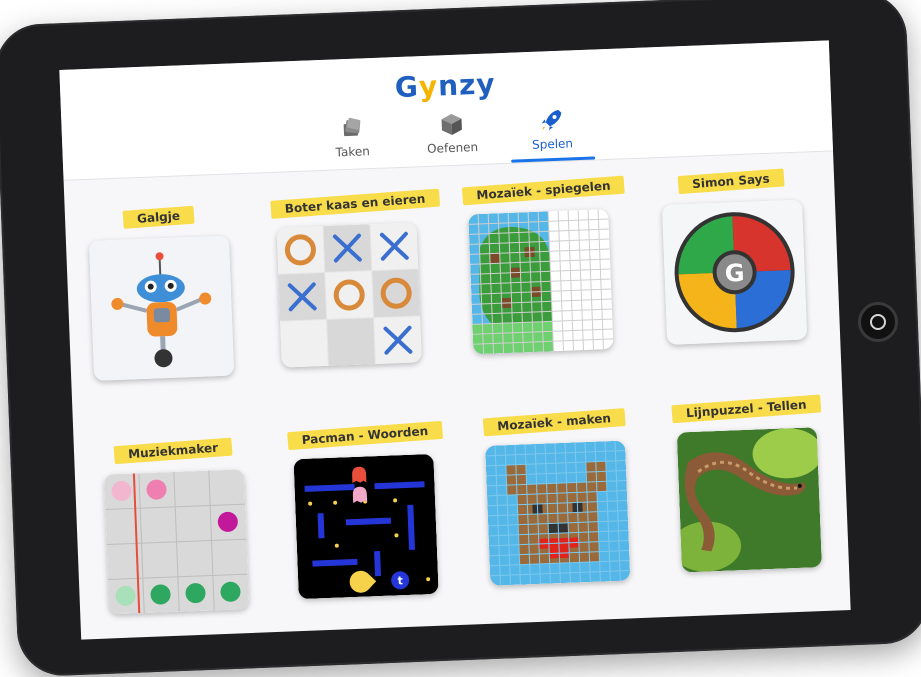 This screenshot has height=677, width=921. I want to click on tab-label: Spelen, so click(552, 144).